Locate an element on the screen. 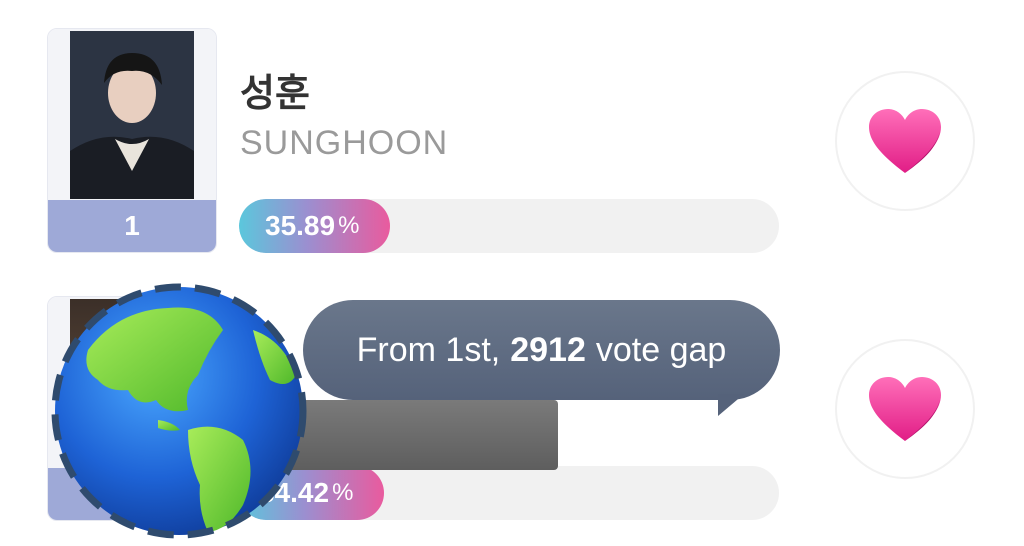 The width and height of the screenshot is (1024, 546). tooltip-tail is located at coordinates (731, 405).